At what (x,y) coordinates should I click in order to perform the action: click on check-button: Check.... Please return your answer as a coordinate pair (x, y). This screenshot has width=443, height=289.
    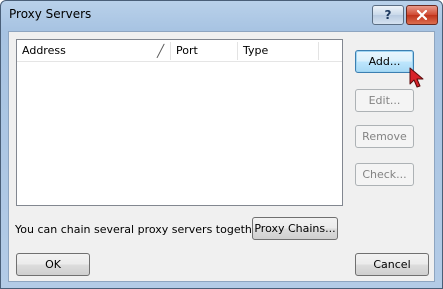
    Looking at the image, I should click on (384, 174).